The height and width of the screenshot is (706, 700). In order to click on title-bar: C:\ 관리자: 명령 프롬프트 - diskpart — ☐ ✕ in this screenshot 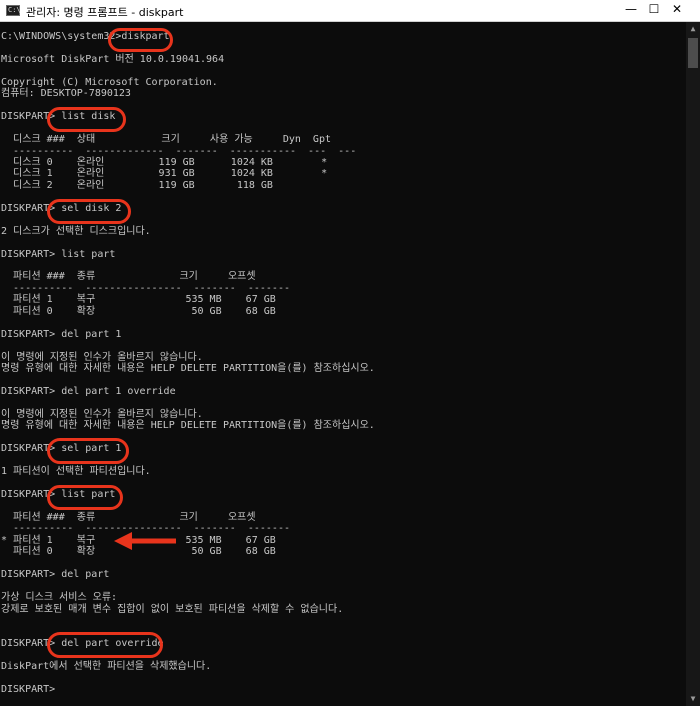, I will do `click(350, 11)`.